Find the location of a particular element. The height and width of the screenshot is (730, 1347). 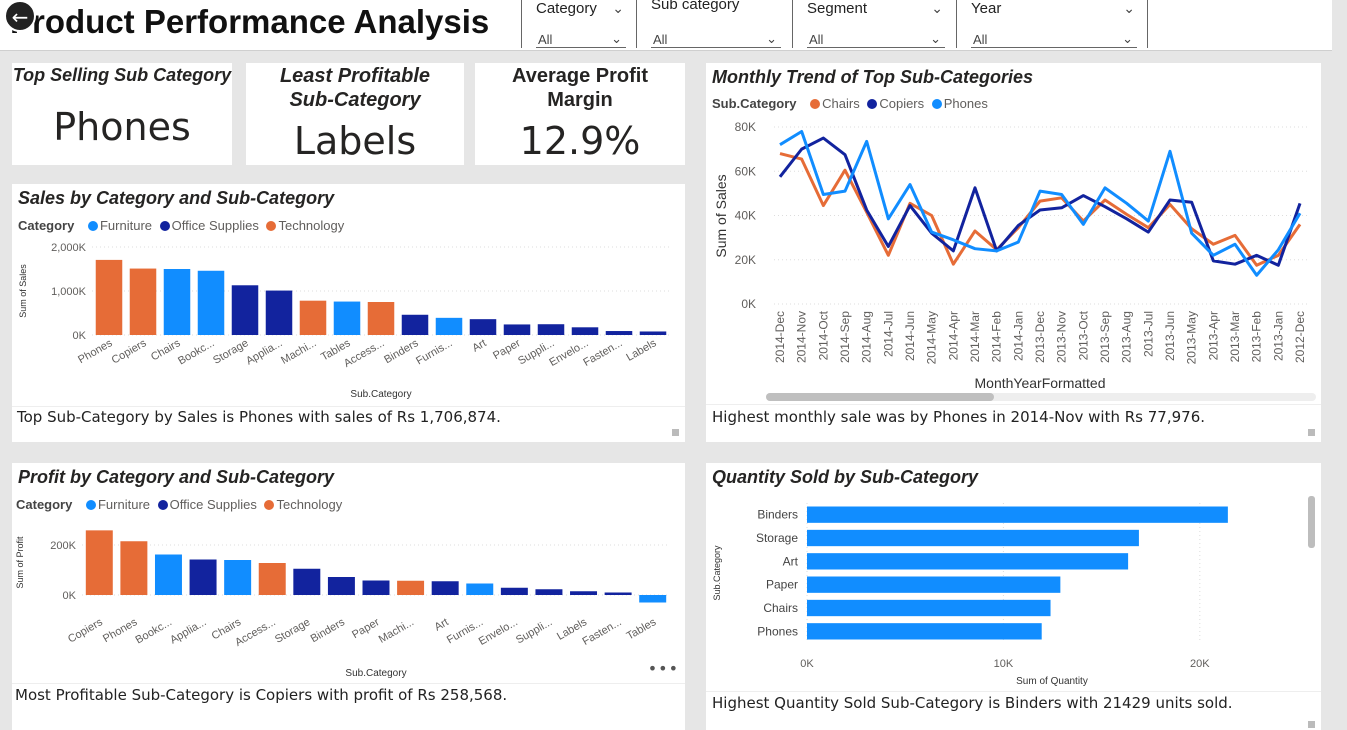

kpi-title: Sub-Category is located at coordinates (355, 100).